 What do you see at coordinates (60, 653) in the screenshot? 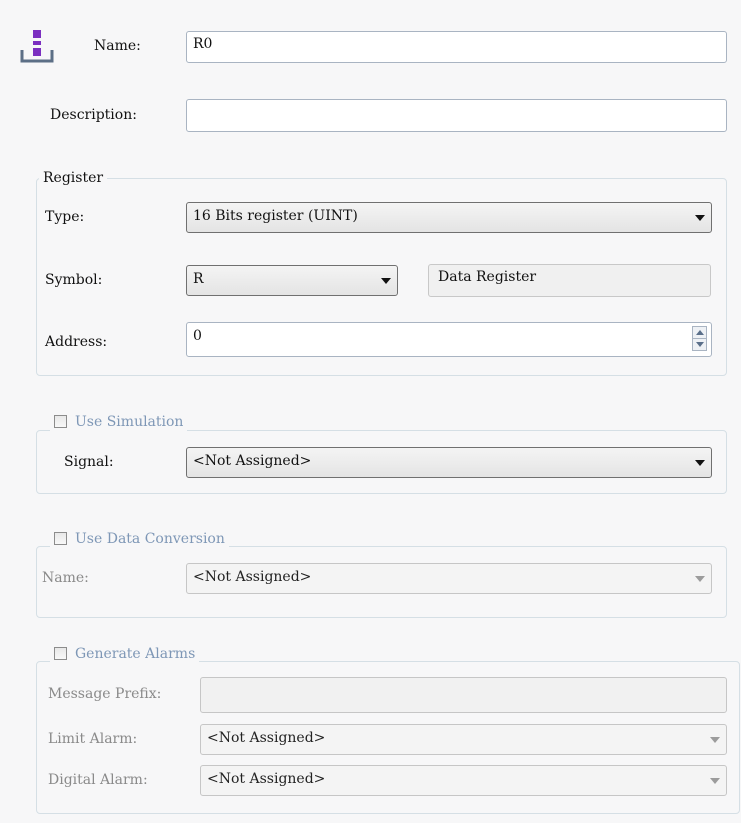
I see `generate-alarms-checkbox` at bounding box center [60, 653].